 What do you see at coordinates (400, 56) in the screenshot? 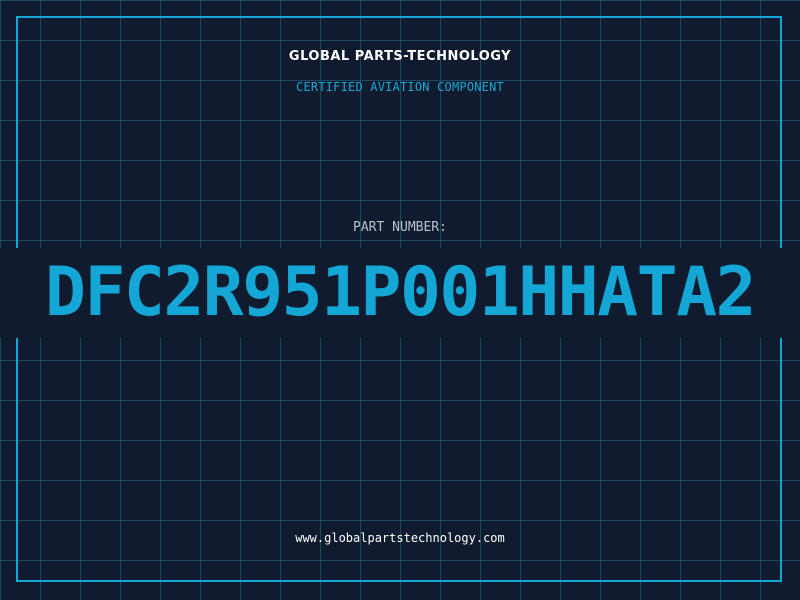
I see `company-name: GLOBAL PARTS-TECHNOLOGY` at bounding box center [400, 56].